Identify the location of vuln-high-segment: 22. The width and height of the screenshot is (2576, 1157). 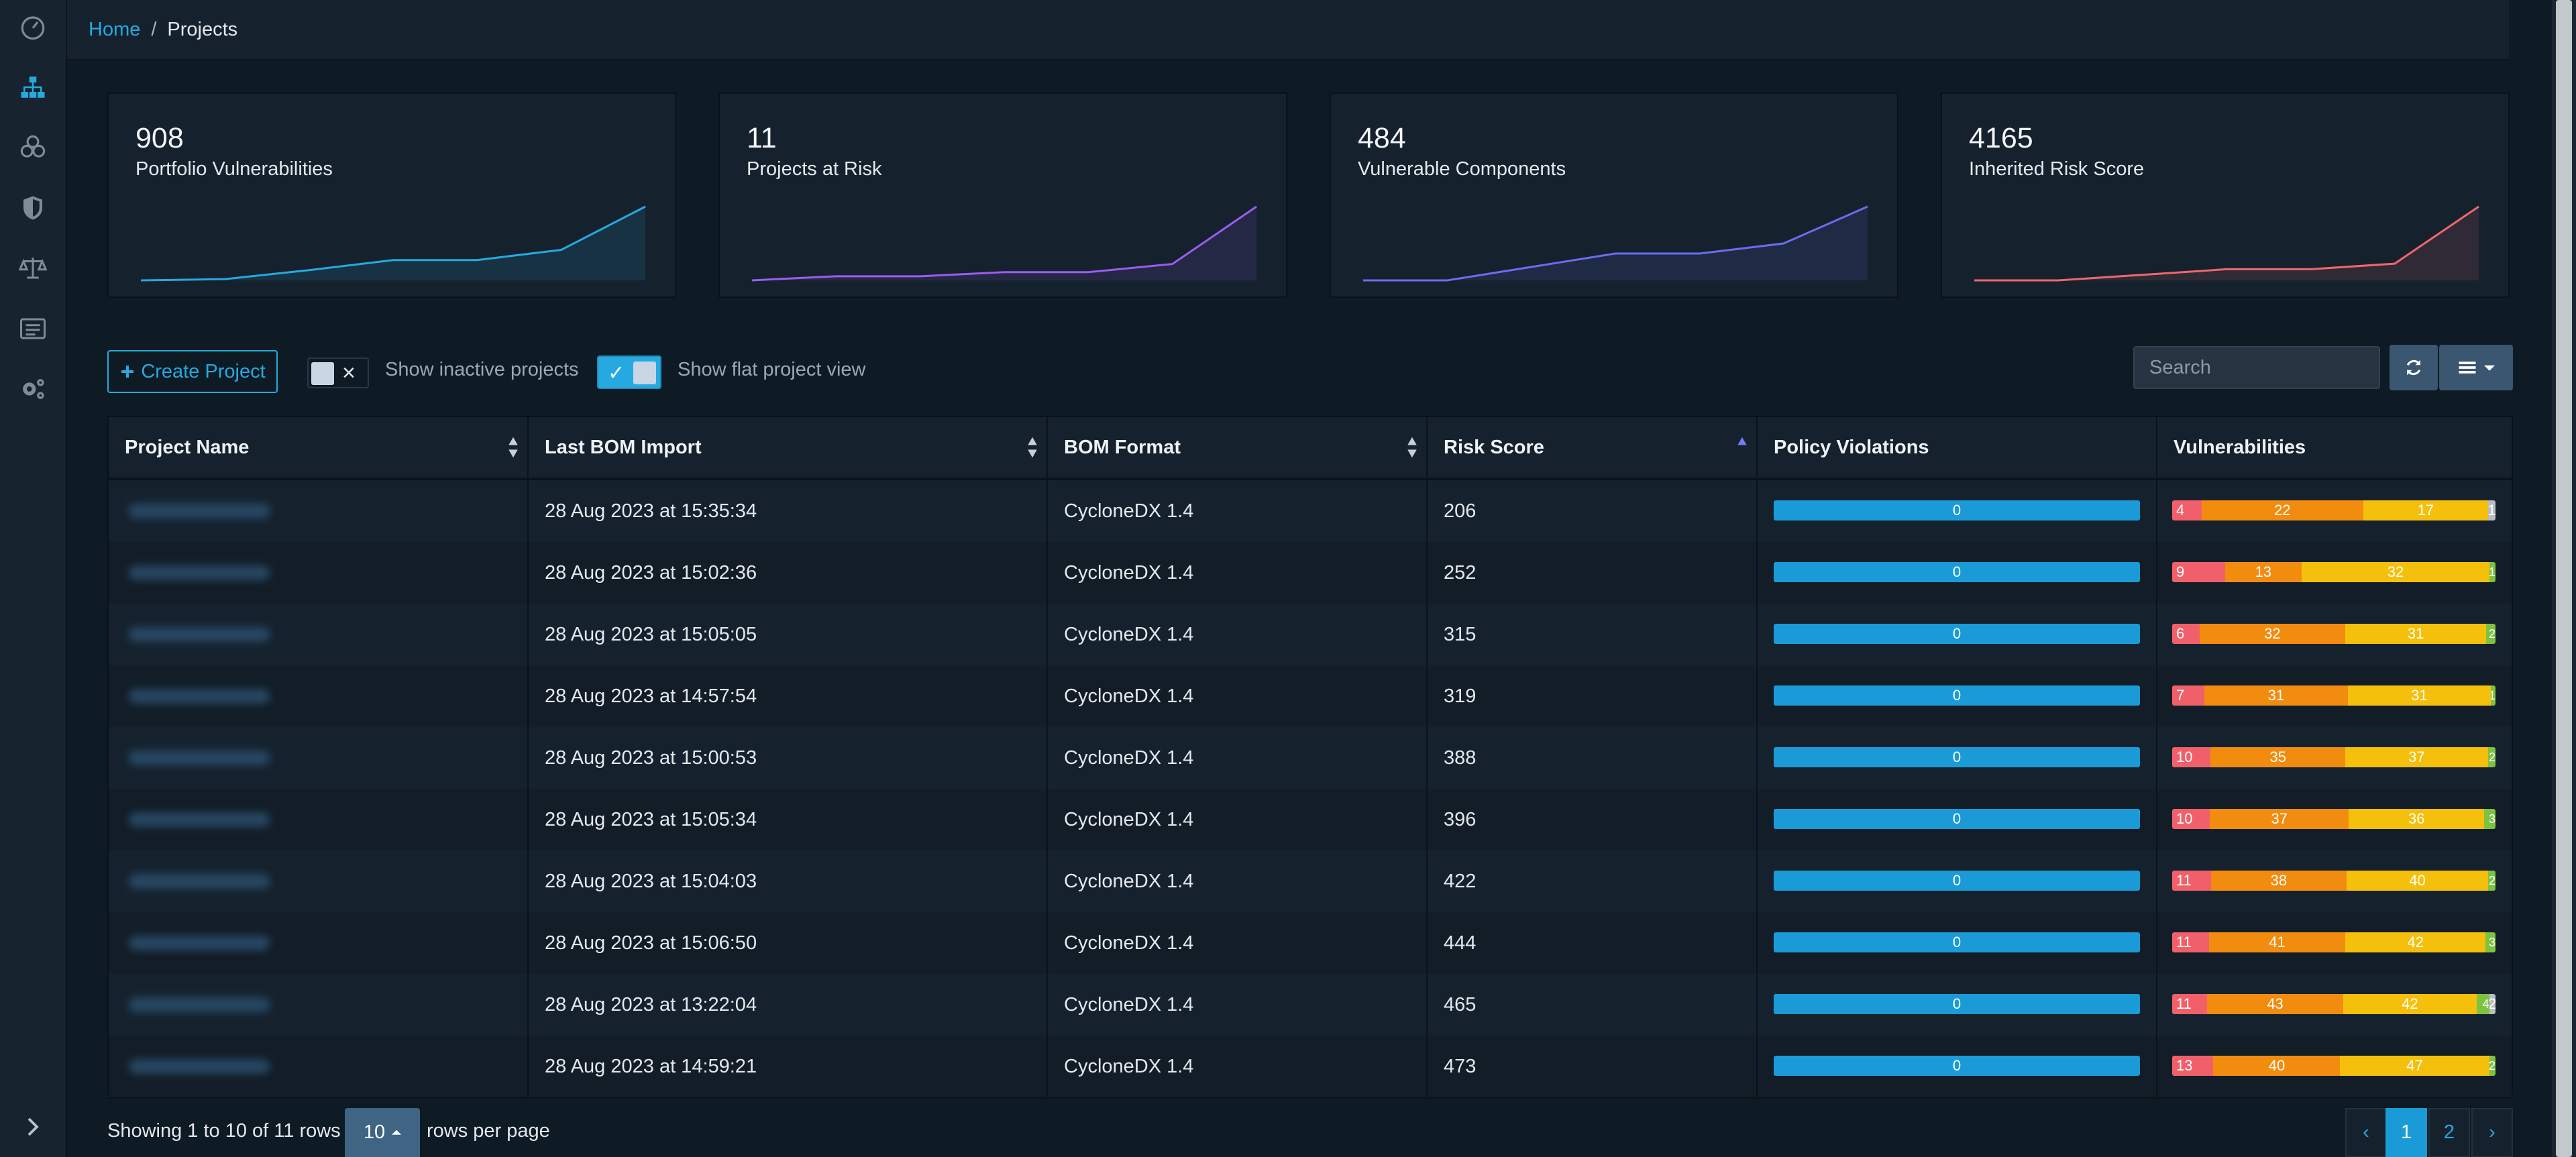
(2282, 510).